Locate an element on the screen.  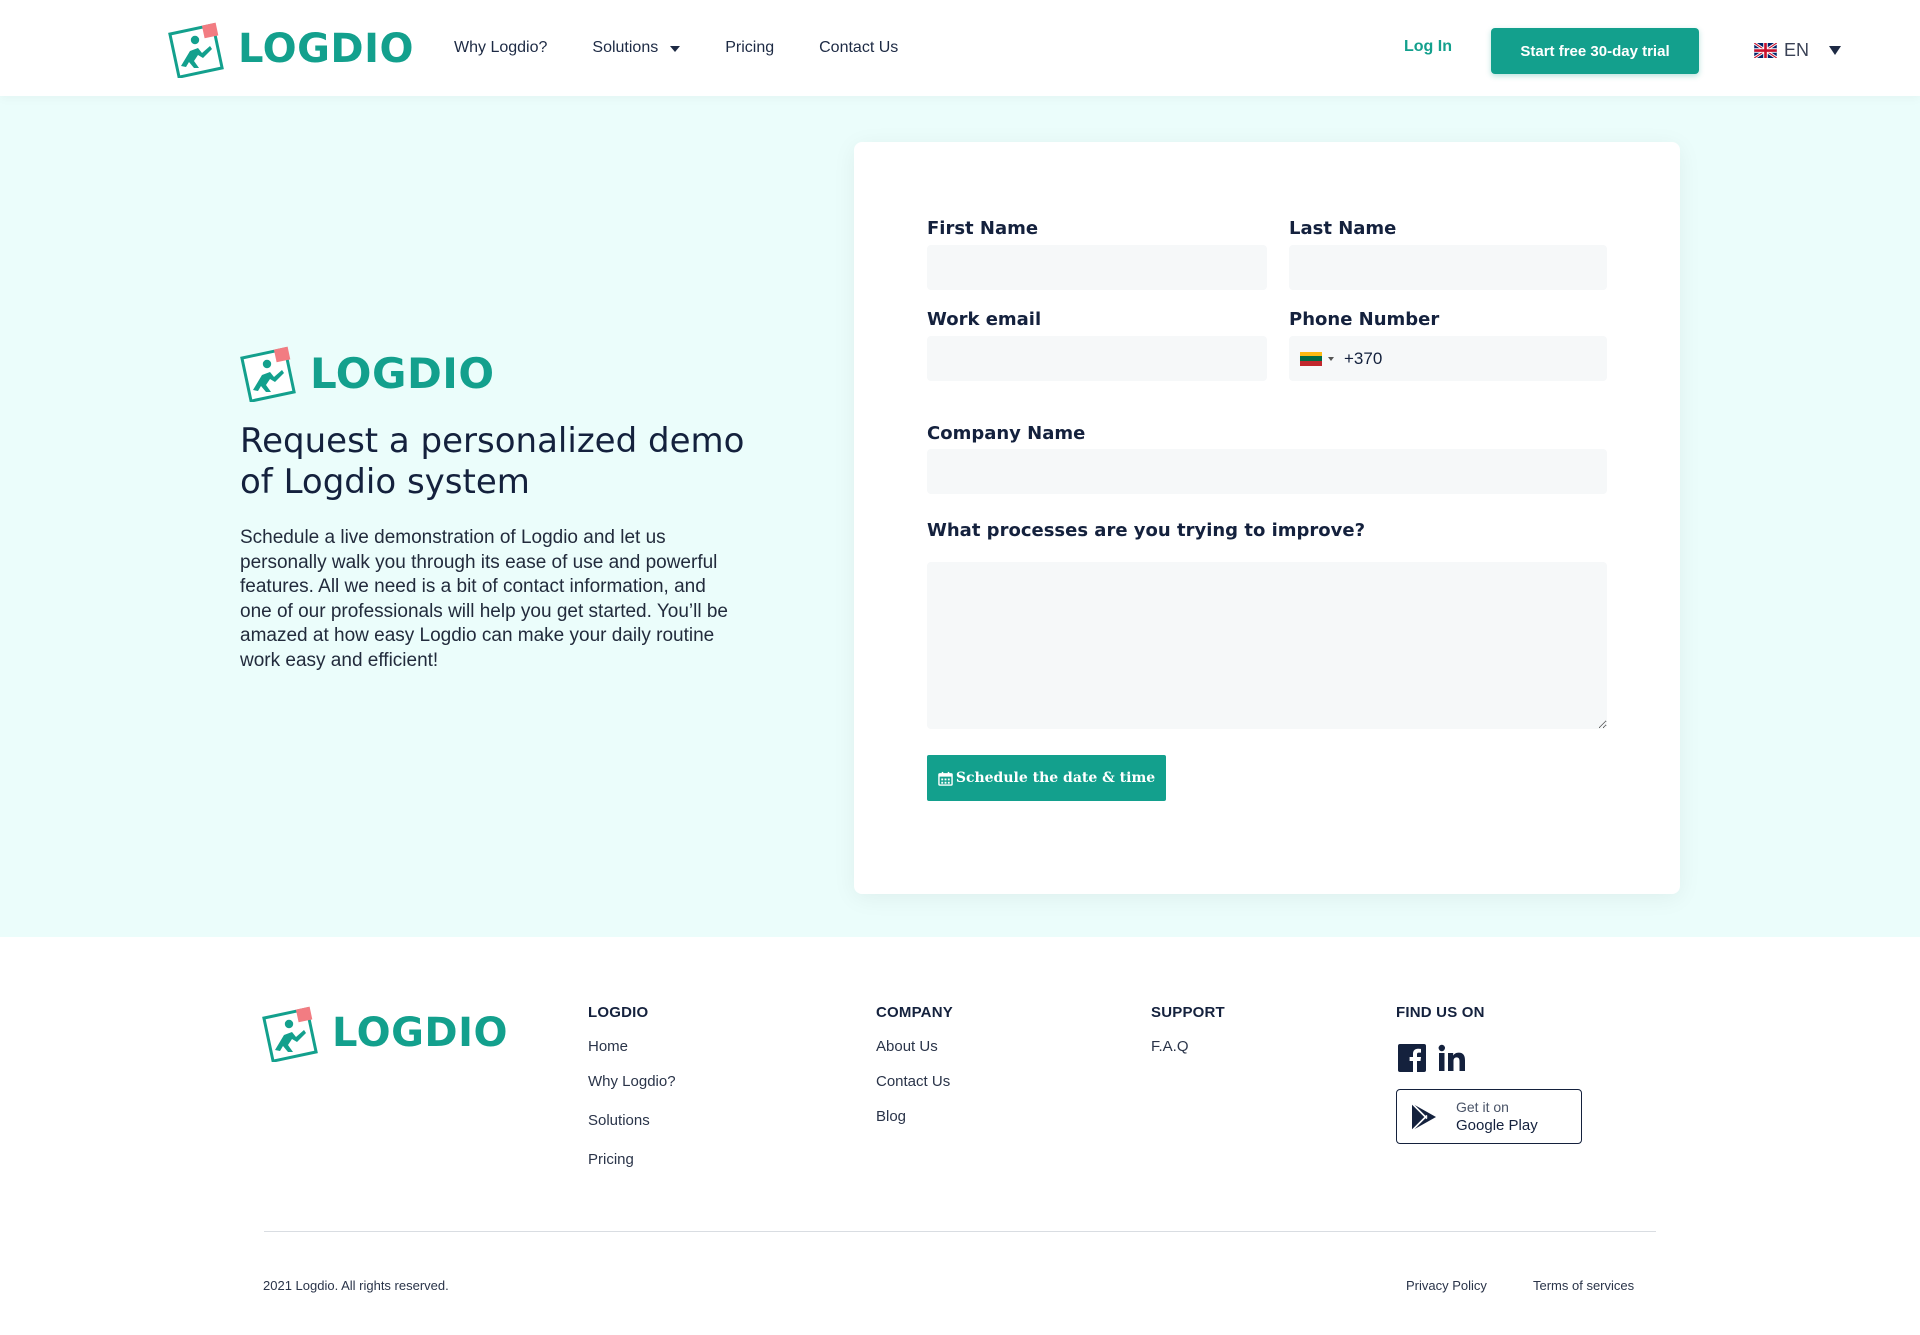
google-play-big-text: Google Play is located at coordinates (1497, 1125).